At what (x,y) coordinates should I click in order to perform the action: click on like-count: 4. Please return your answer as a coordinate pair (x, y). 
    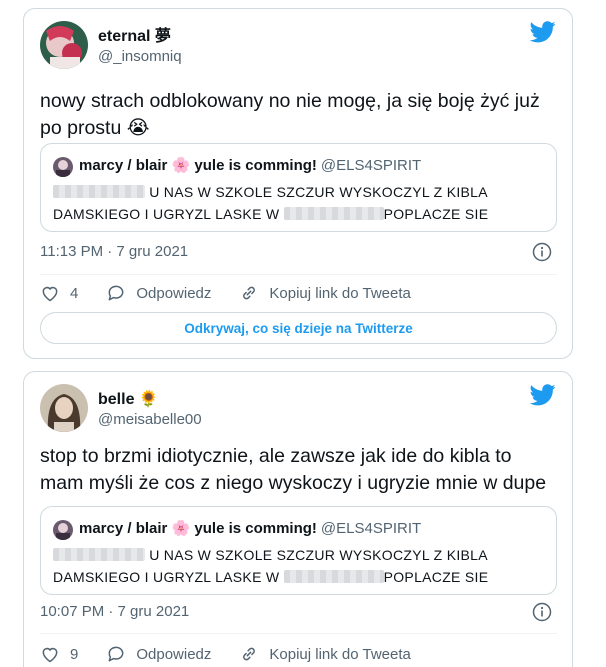
    Looking at the image, I should click on (74, 293).